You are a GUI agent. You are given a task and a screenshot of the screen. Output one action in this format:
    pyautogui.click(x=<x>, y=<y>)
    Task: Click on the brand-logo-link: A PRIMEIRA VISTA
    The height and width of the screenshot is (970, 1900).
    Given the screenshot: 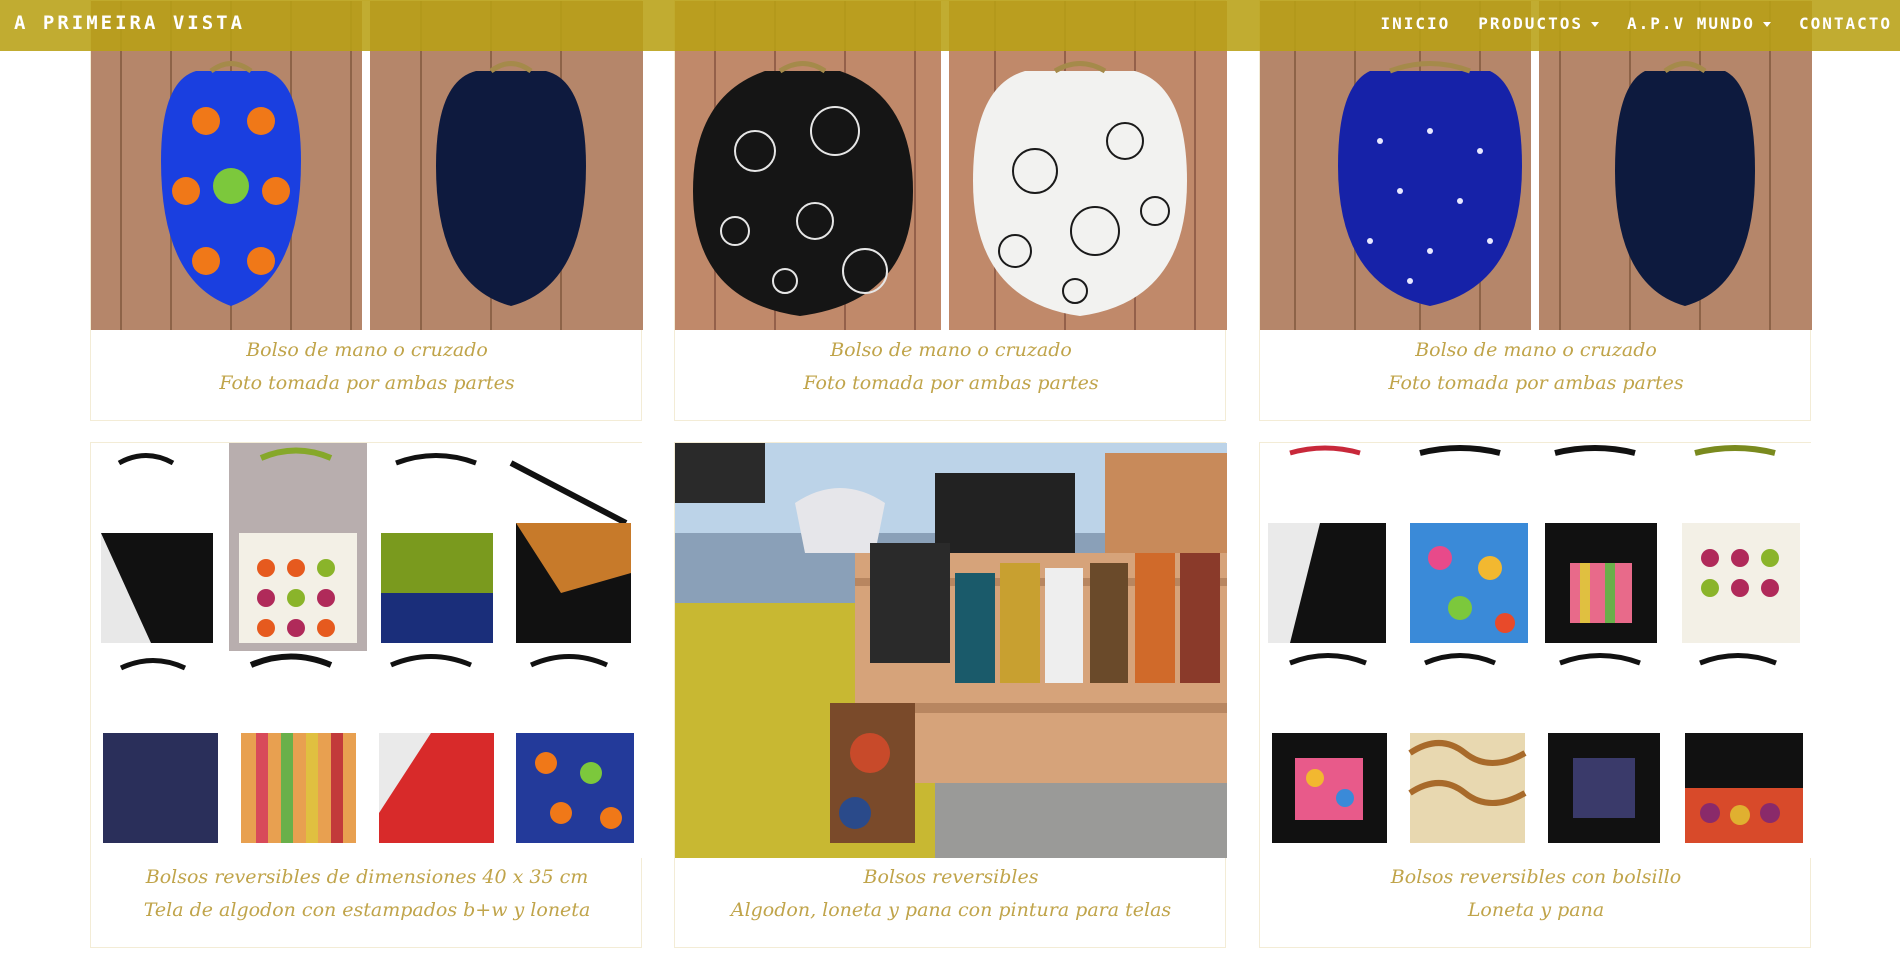 What is the action you would take?
    pyautogui.click(x=129, y=23)
    